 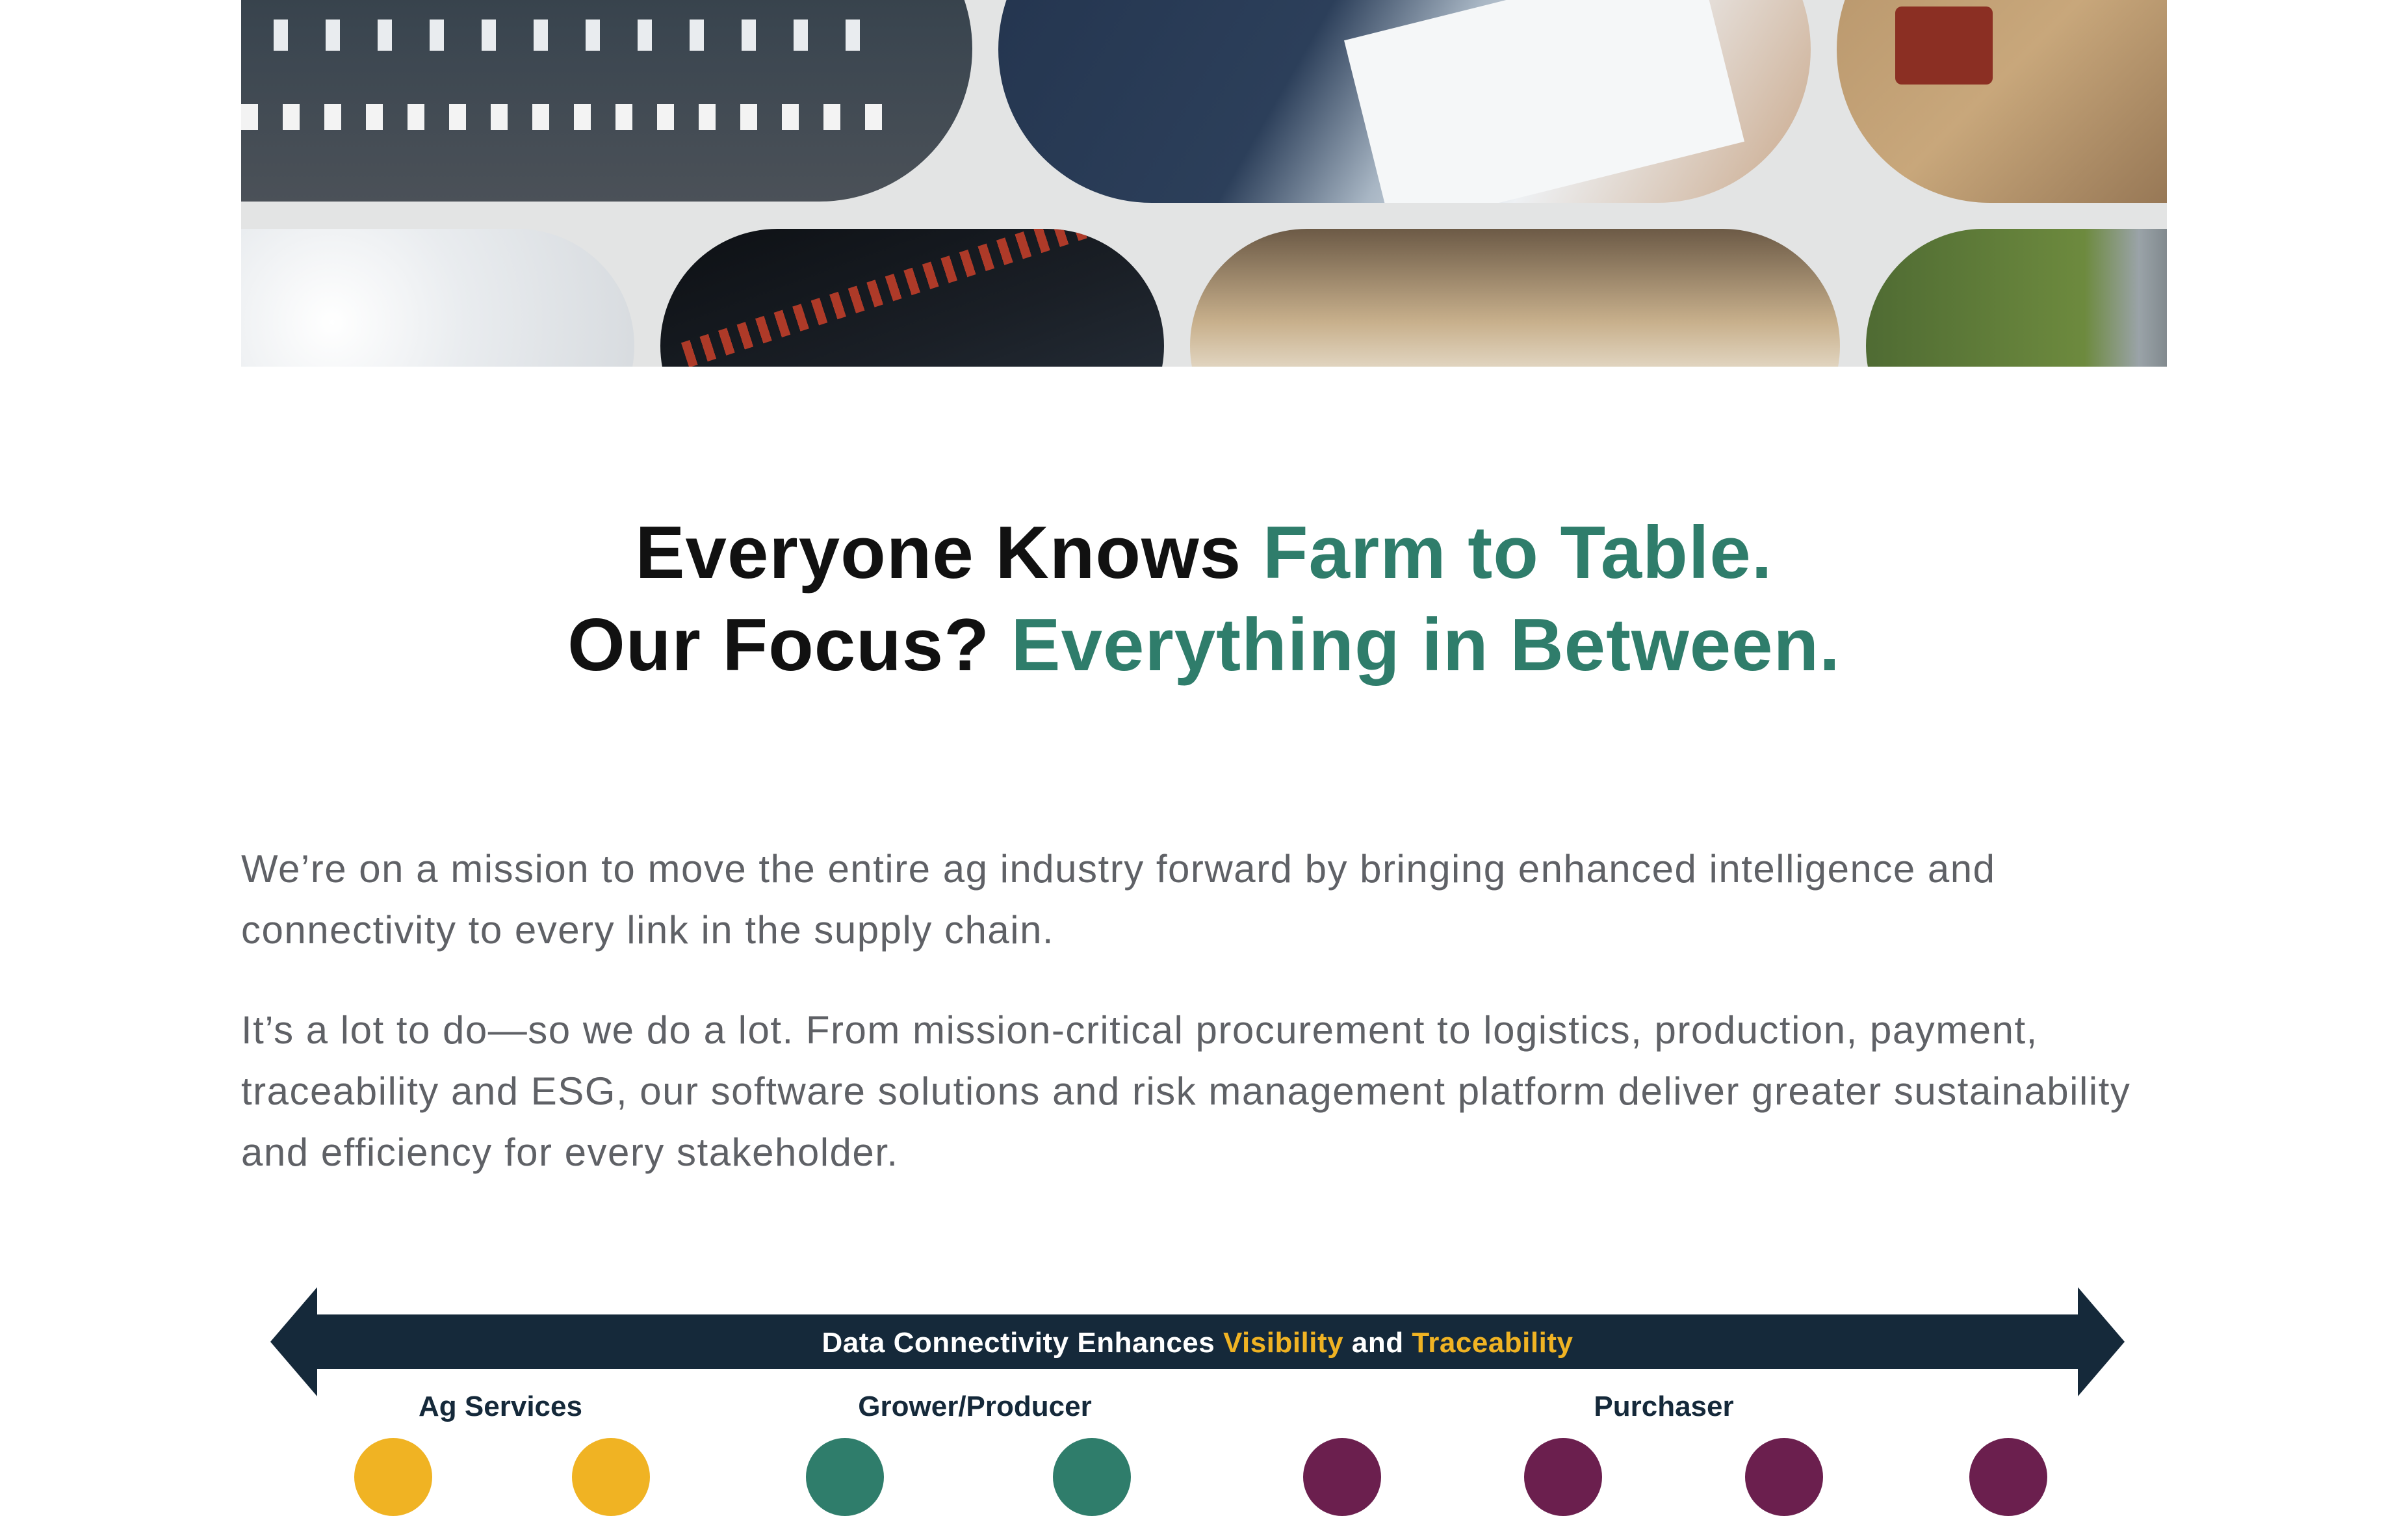 I want to click on stage-label-grower-producer: Grower/Producer, so click(x=975, y=1407).